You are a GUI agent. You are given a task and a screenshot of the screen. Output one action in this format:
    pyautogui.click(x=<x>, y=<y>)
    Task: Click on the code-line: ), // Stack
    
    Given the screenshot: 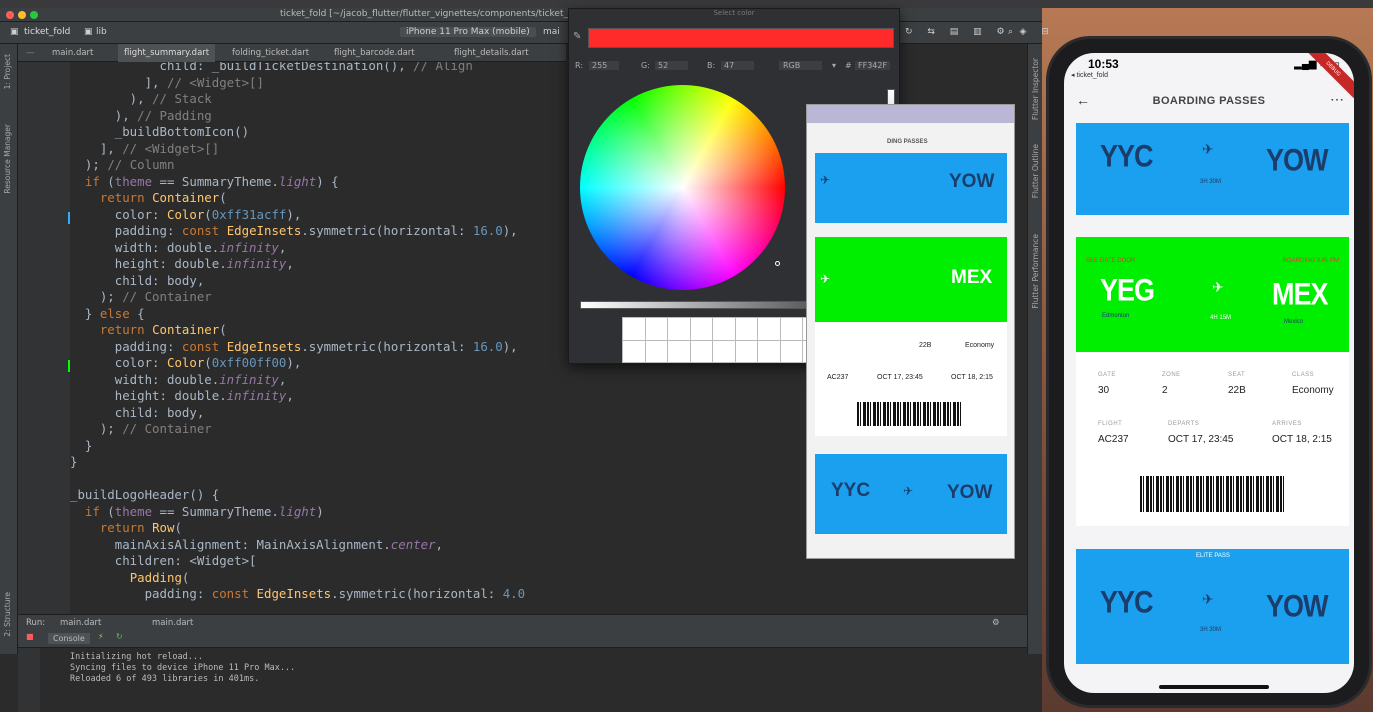 What is the action you would take?
    pyautogui.click(x=297, y=99)
    